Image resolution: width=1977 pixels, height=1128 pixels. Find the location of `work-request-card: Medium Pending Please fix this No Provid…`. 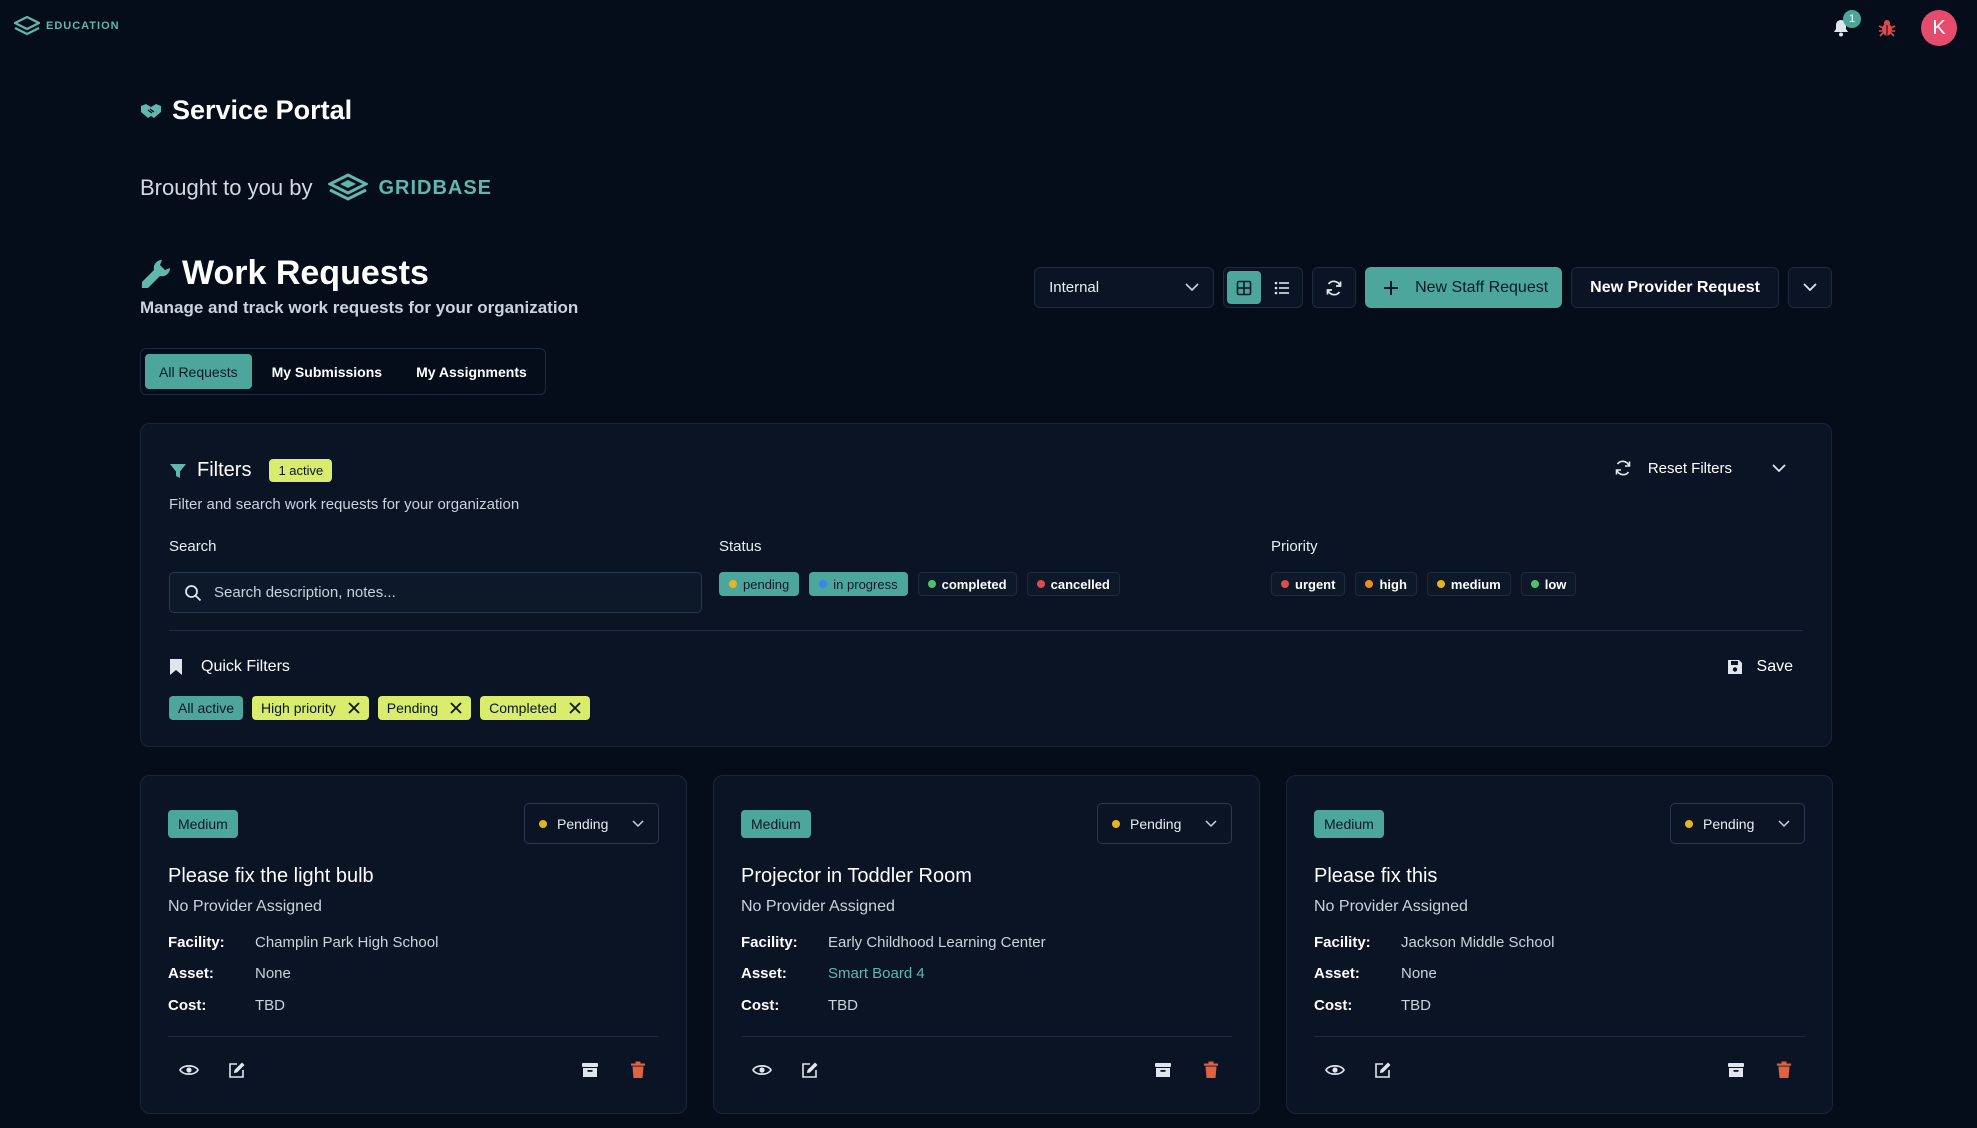

work-request-card: Medium Pending Please fix this No Provid… is located at coordinates (1559, 944).